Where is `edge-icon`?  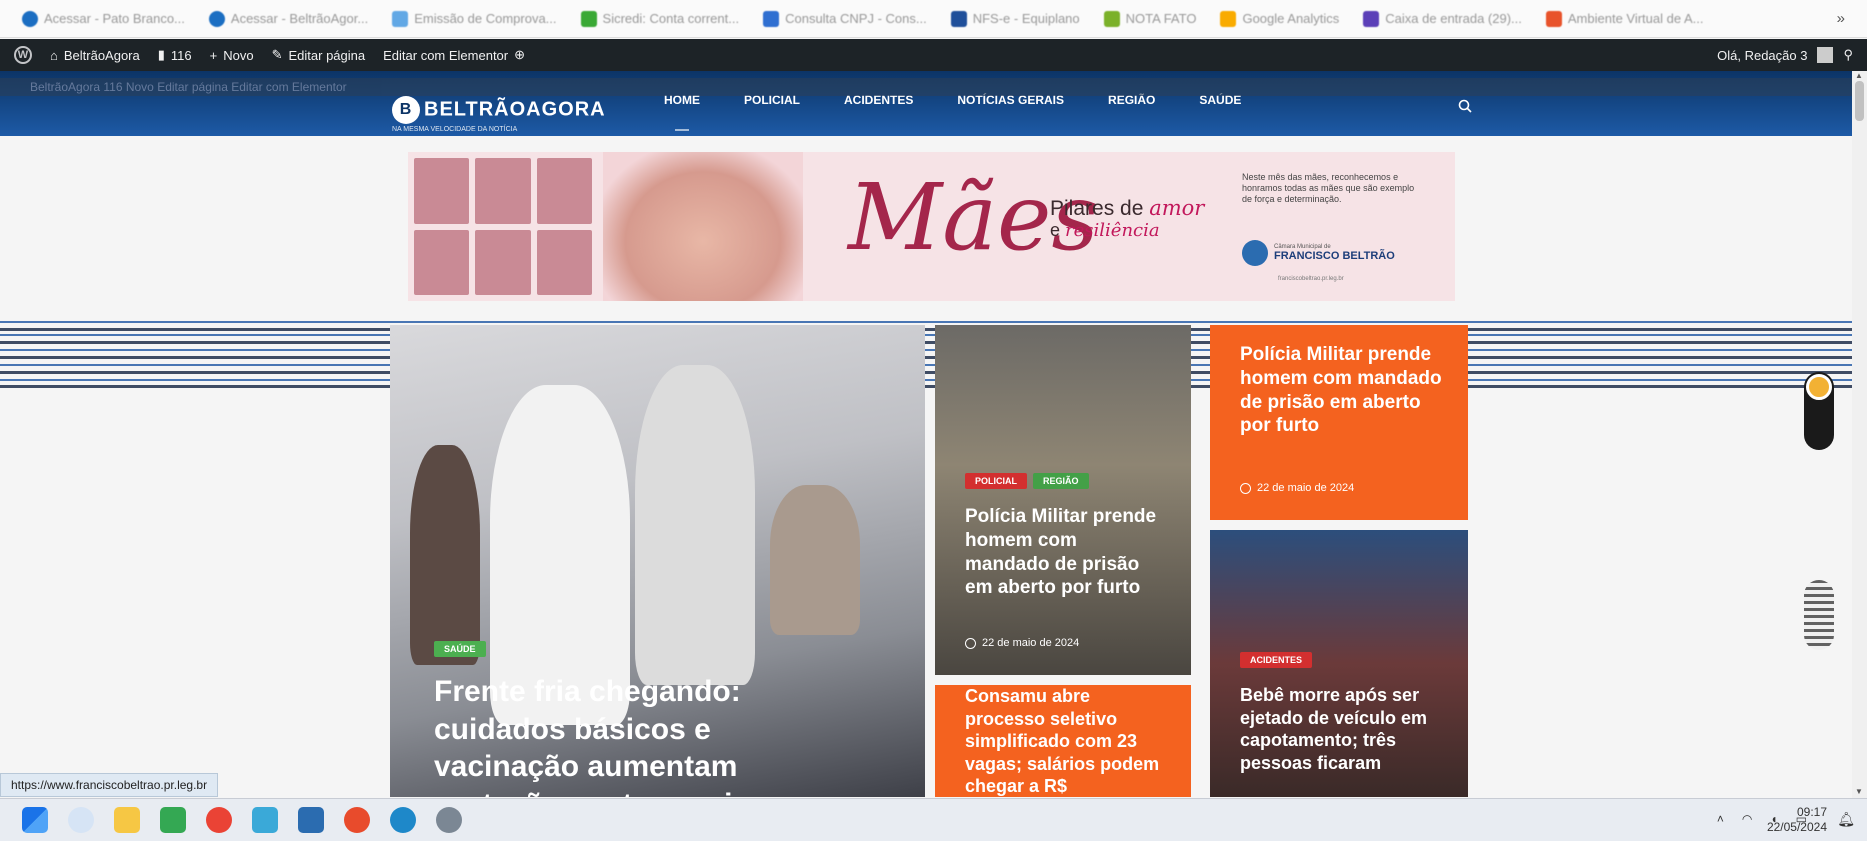
edge-icon is located at coordinates (403, 820).